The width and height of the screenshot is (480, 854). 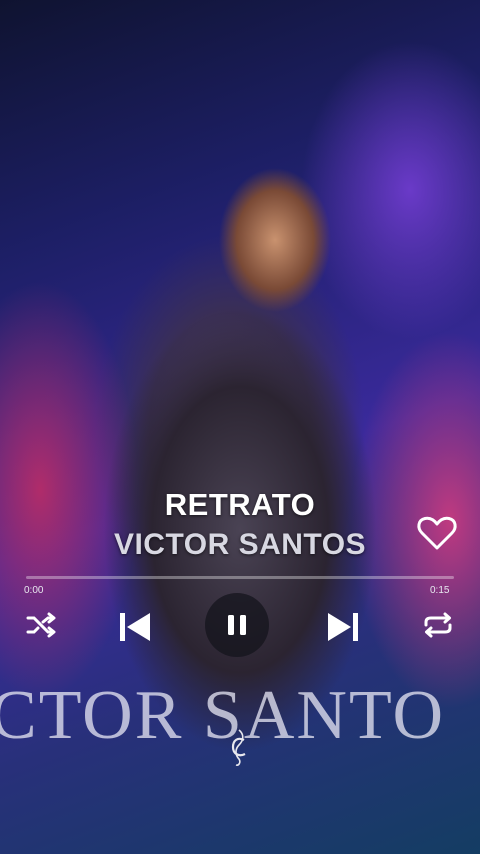 I want to click on previous-button, so click(x=135, y=627).